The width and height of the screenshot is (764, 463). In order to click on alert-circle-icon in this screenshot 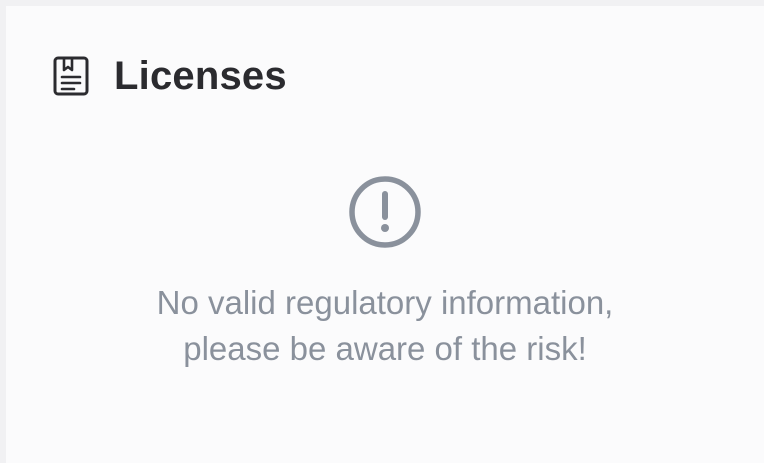, I will do `click(385, 212)`.